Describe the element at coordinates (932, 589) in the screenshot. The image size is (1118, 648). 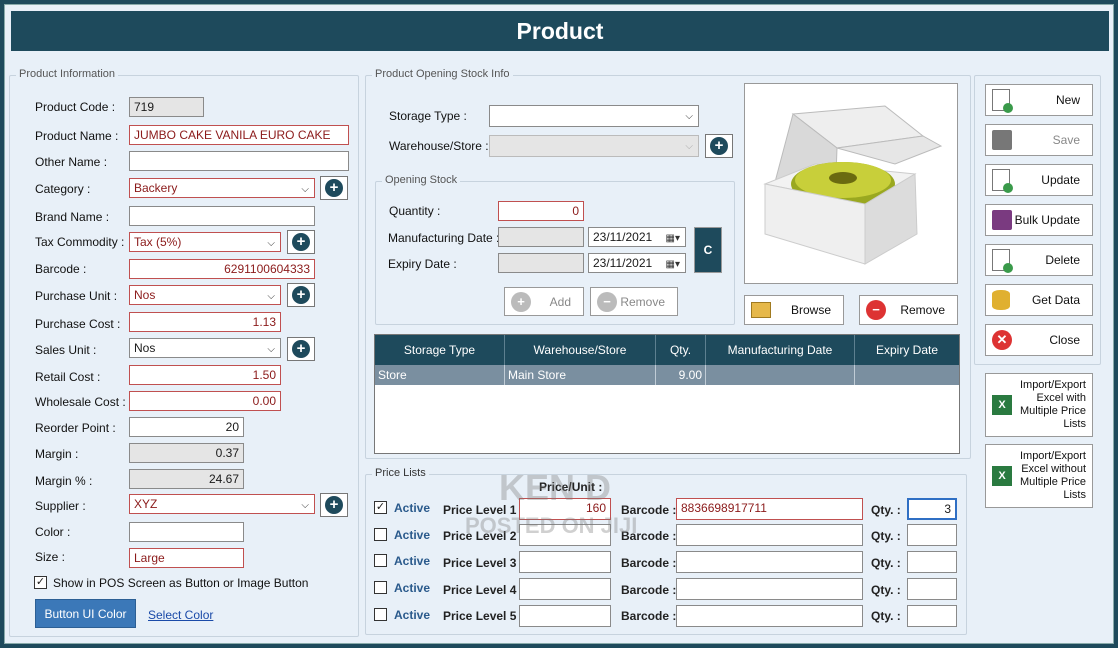
I see `price-level-4-qty` at that location.